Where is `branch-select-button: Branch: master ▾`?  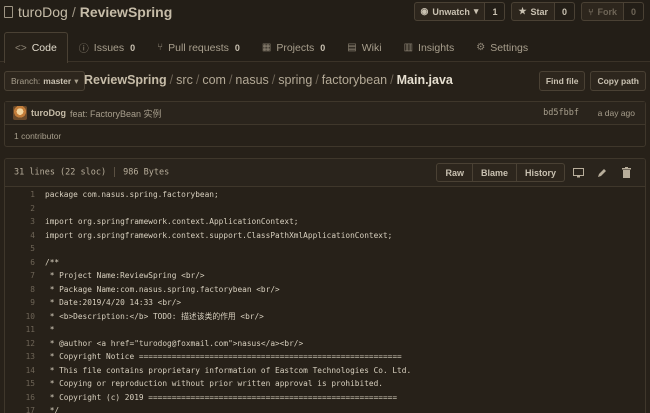 branch-select-button: Branch: master ▾ is located at coordinates (45, 81).